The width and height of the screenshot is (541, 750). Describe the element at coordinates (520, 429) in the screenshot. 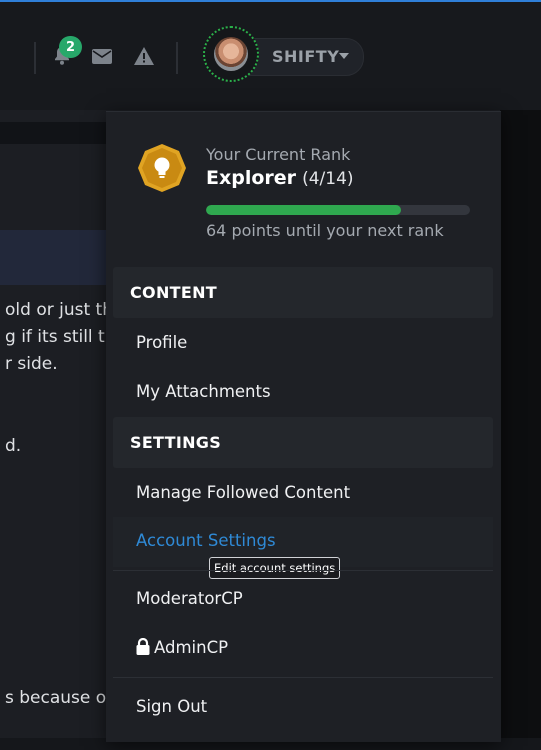

I see `background-right-panel` at that location.